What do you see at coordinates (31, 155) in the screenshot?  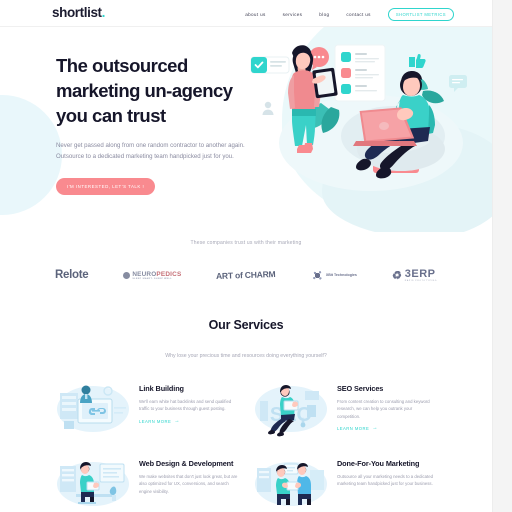 I see `hero-blob-left` at bounding box center [31, 155].